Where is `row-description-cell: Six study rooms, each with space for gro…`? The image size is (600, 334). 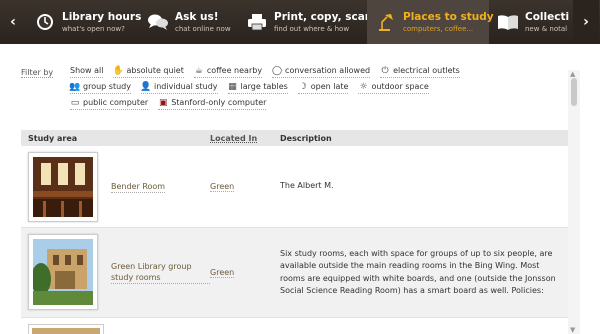 row-description-cell: Six study rooms, each with space for gro… is located at coordinates (424, 272).